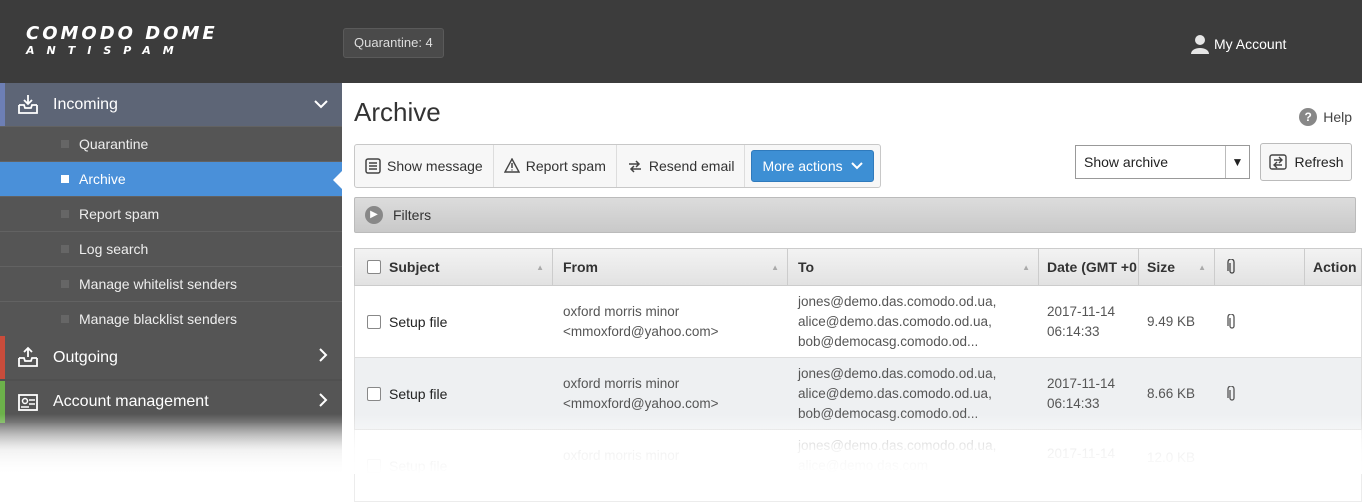 This screenshot has height=502, width=1362. What do you see at coordinates (1073, 331) in the screenshot?
I see `time-text: 06:14:33` at bounding box center [1073, 331].